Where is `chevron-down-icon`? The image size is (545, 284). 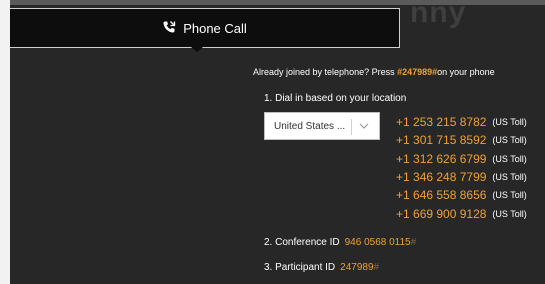
chevron-down-icon is located at coordinates (364, 127).